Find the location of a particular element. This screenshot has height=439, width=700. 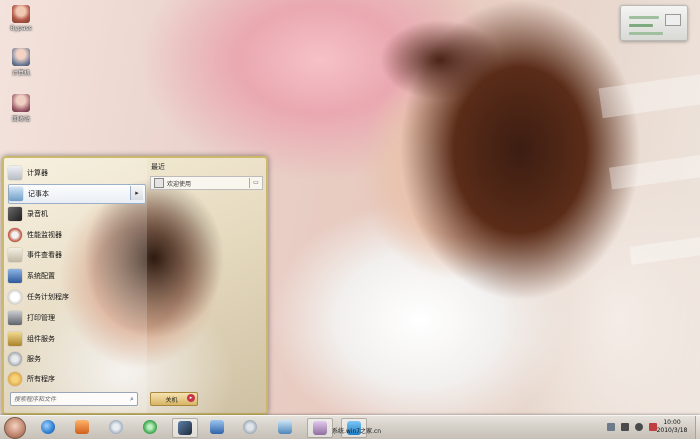

start-search-input is located at coordinates (69, 399).